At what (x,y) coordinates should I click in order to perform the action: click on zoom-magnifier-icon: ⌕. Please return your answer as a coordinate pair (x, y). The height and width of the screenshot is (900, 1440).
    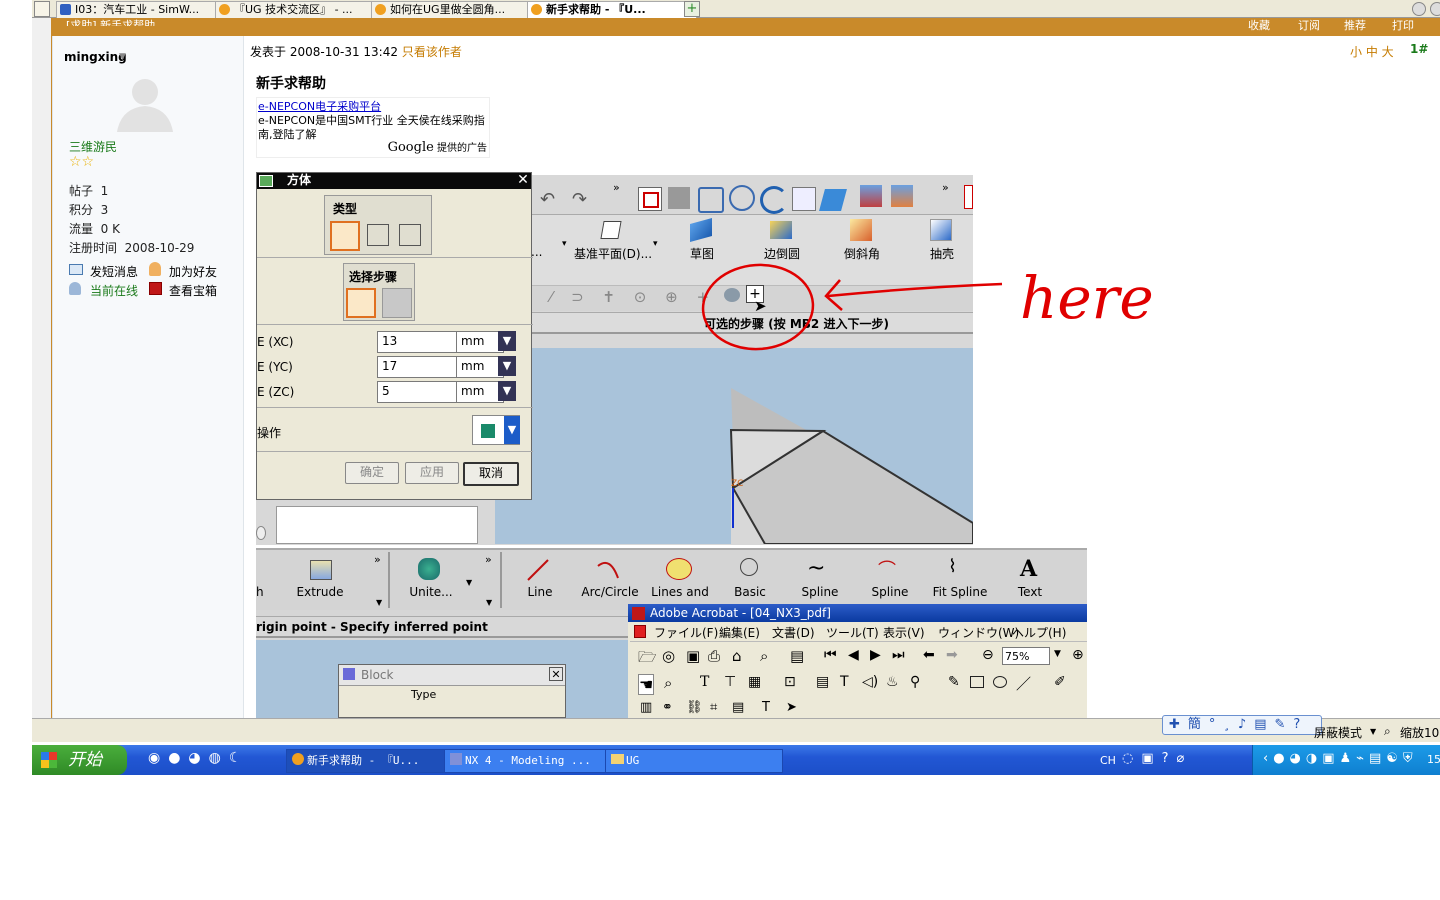
    Looking at the image, I should click on (1387, 731).